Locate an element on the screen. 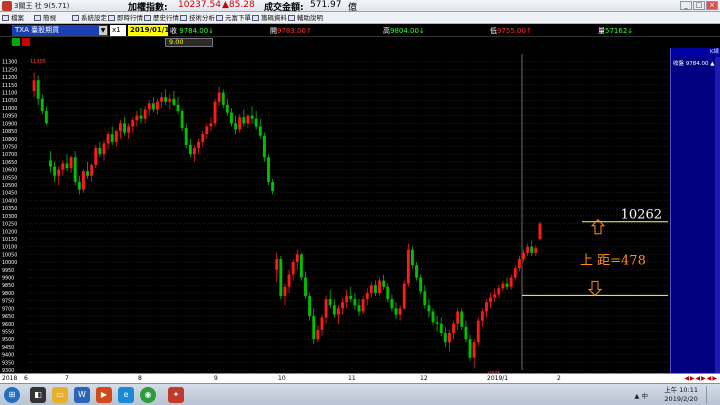 This screenshot has height=405, width=720. menu-technical: 技術分析 is located at coordinates (197, 18).